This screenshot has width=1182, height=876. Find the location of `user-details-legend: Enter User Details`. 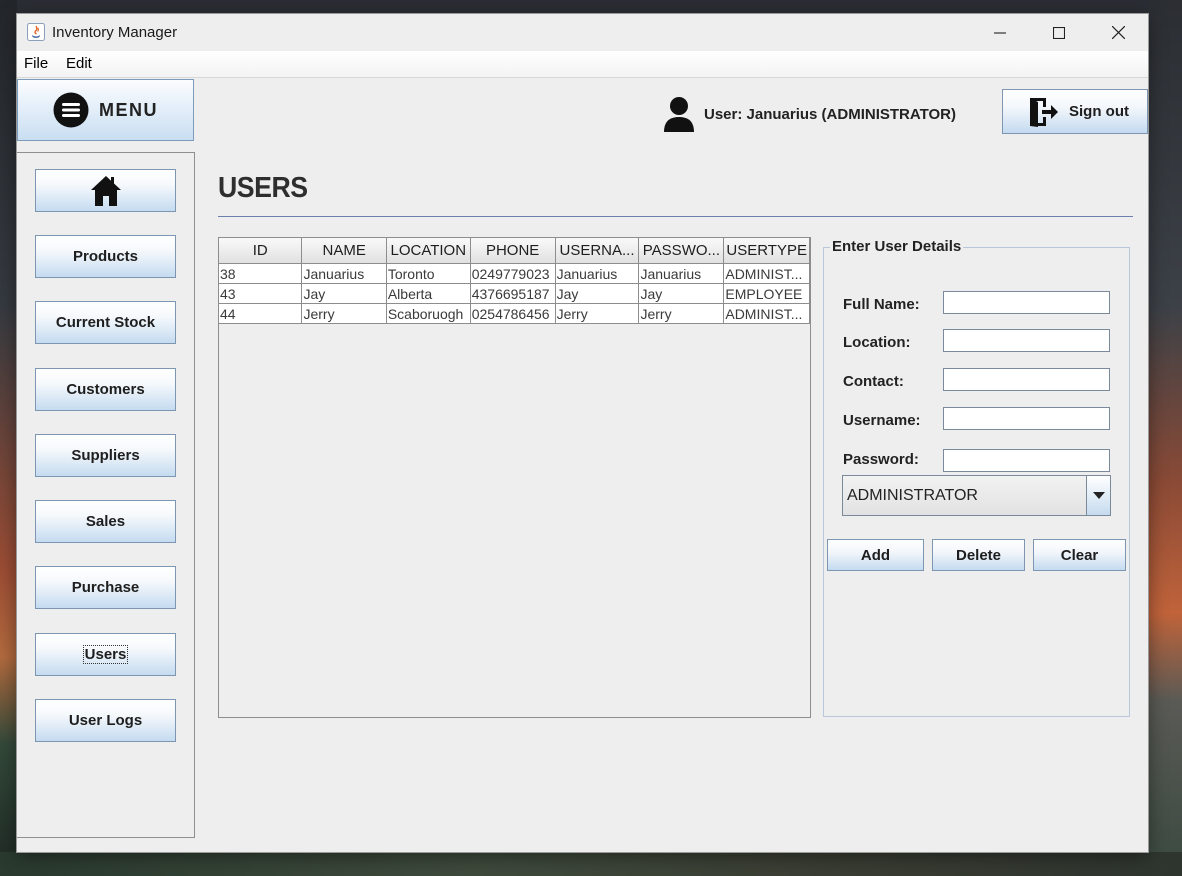

user-details-legend: Enter User Details is located at coordinates (897, 246).